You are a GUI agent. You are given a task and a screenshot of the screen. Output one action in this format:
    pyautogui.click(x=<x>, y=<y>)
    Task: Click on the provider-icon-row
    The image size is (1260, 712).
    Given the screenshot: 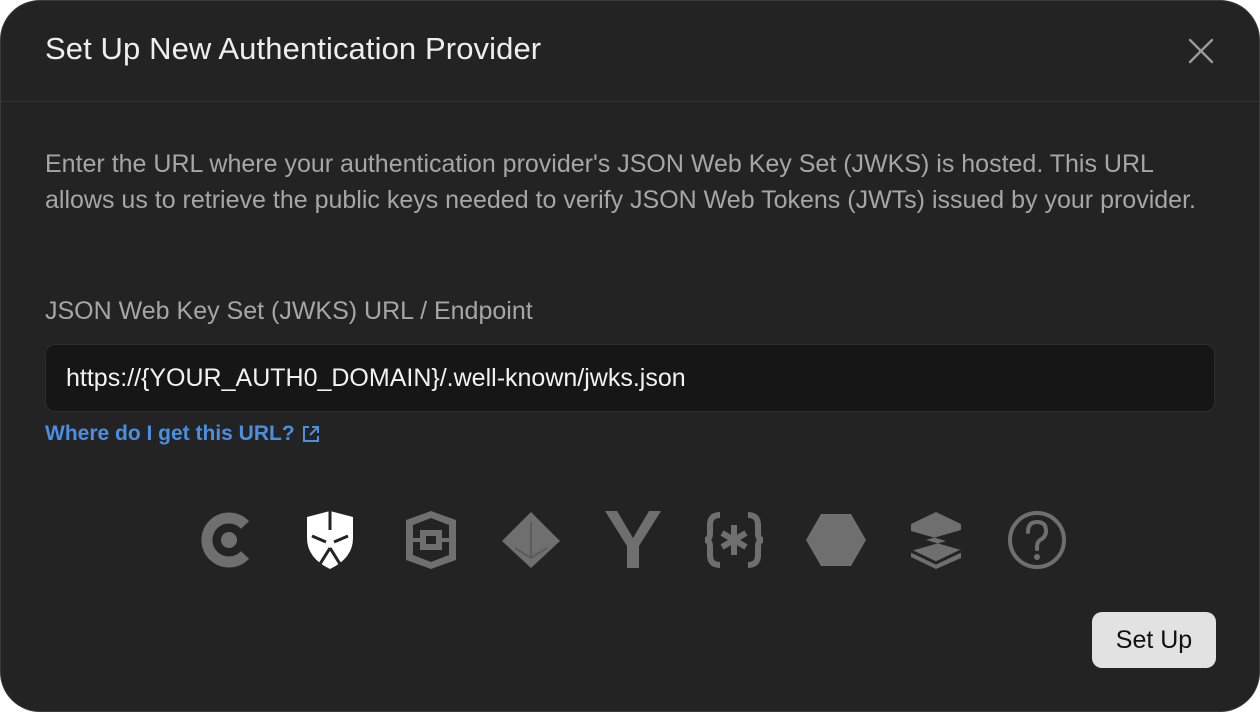 What is the action you would take?
    pyautogui.click(x=632, y=540)
    